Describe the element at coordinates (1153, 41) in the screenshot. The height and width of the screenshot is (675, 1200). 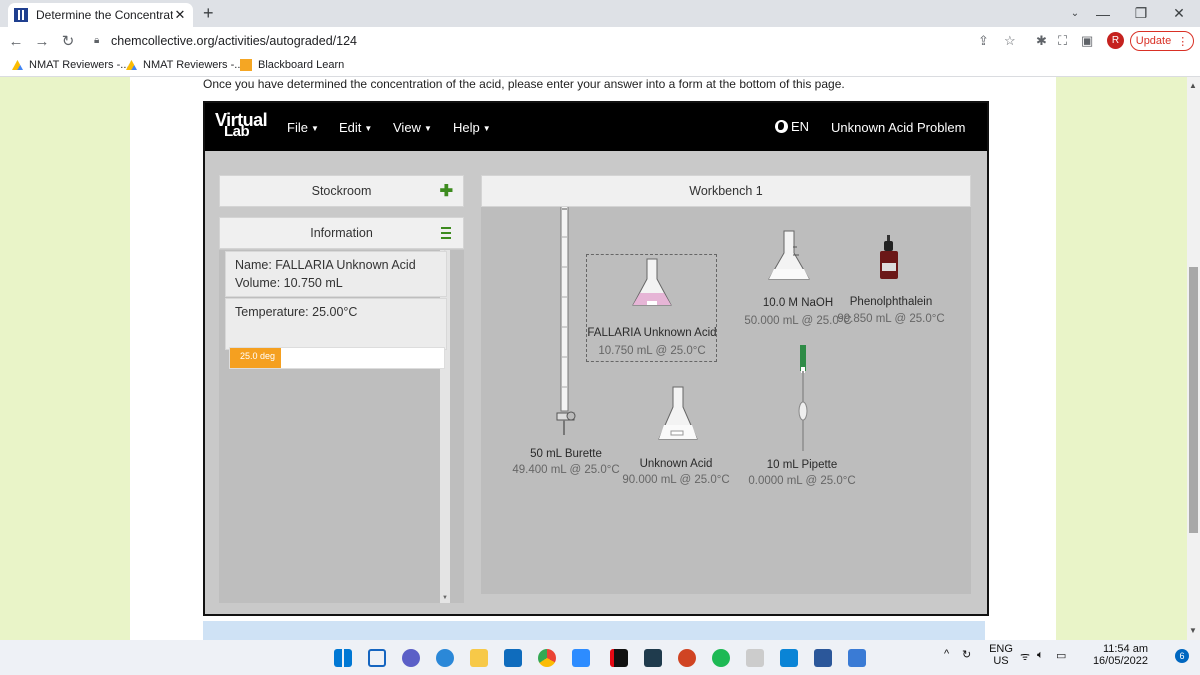
I see `update-label: Update` at that location.